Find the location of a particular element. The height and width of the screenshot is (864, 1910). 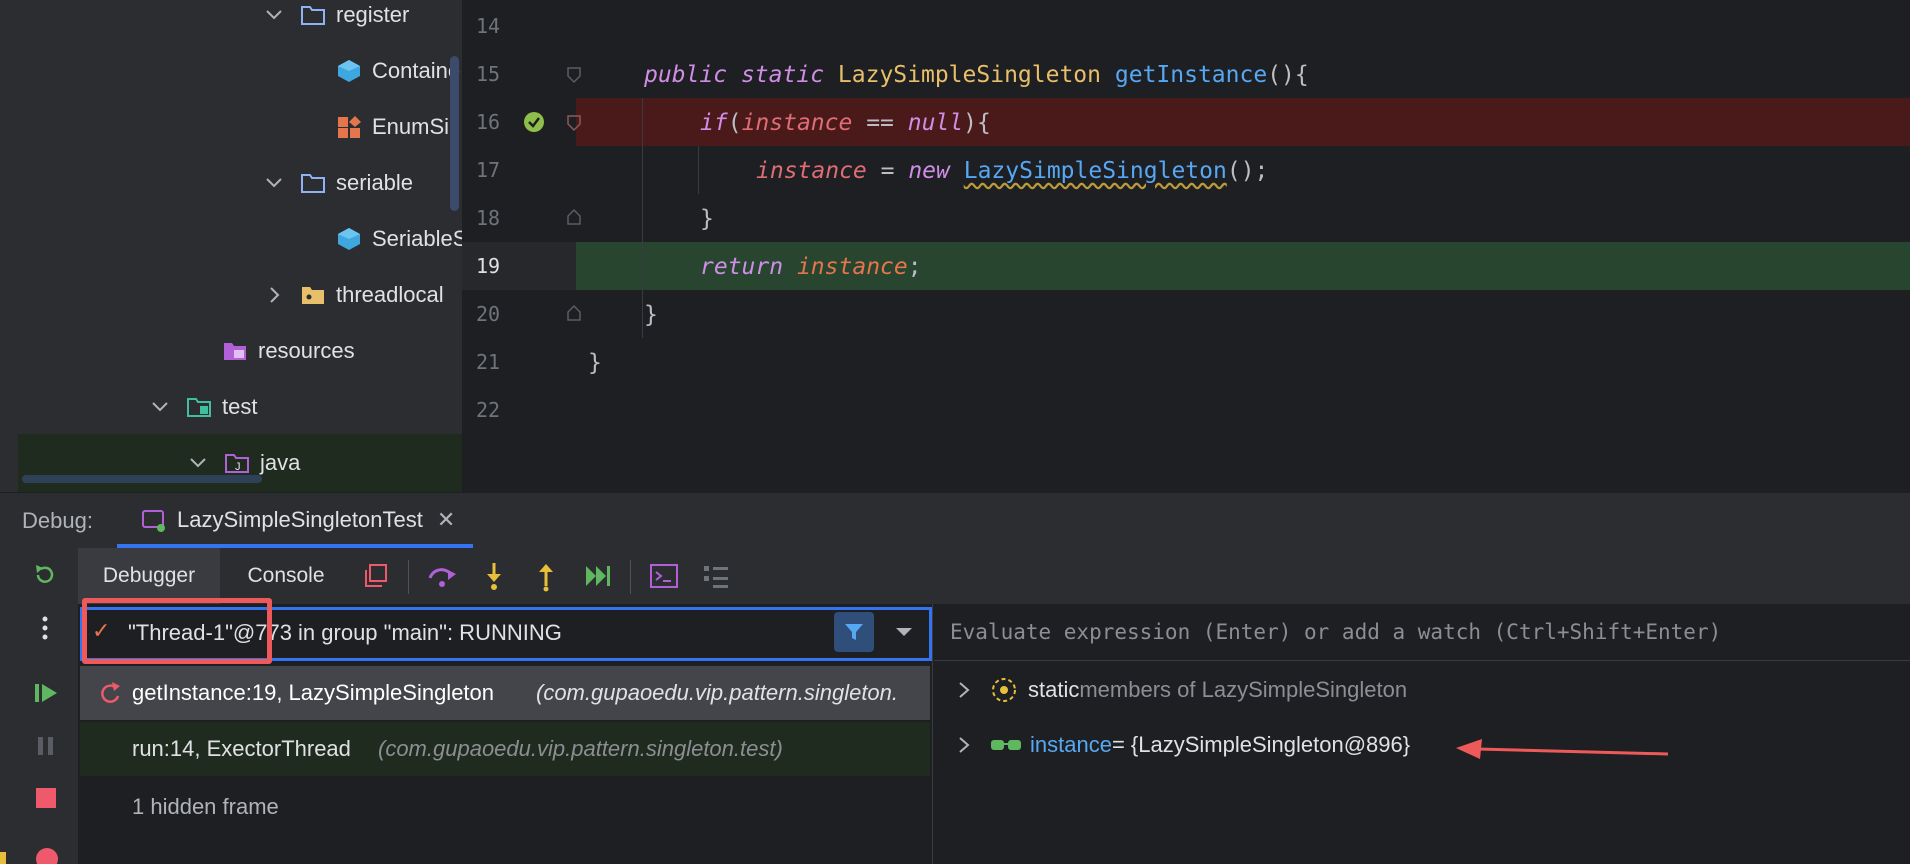

code-line-18: } is located at coordinates (707, 219).